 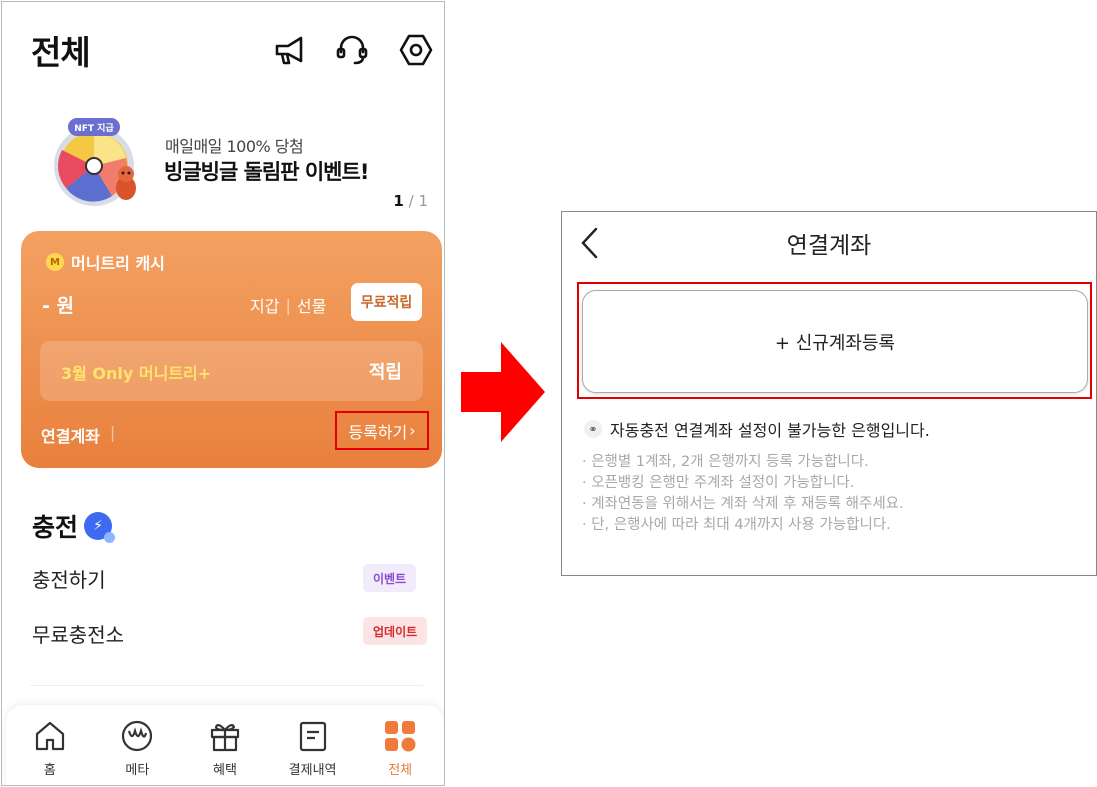 I want to click on banner-pager: 1 / 1, so click(x=410, y=201).